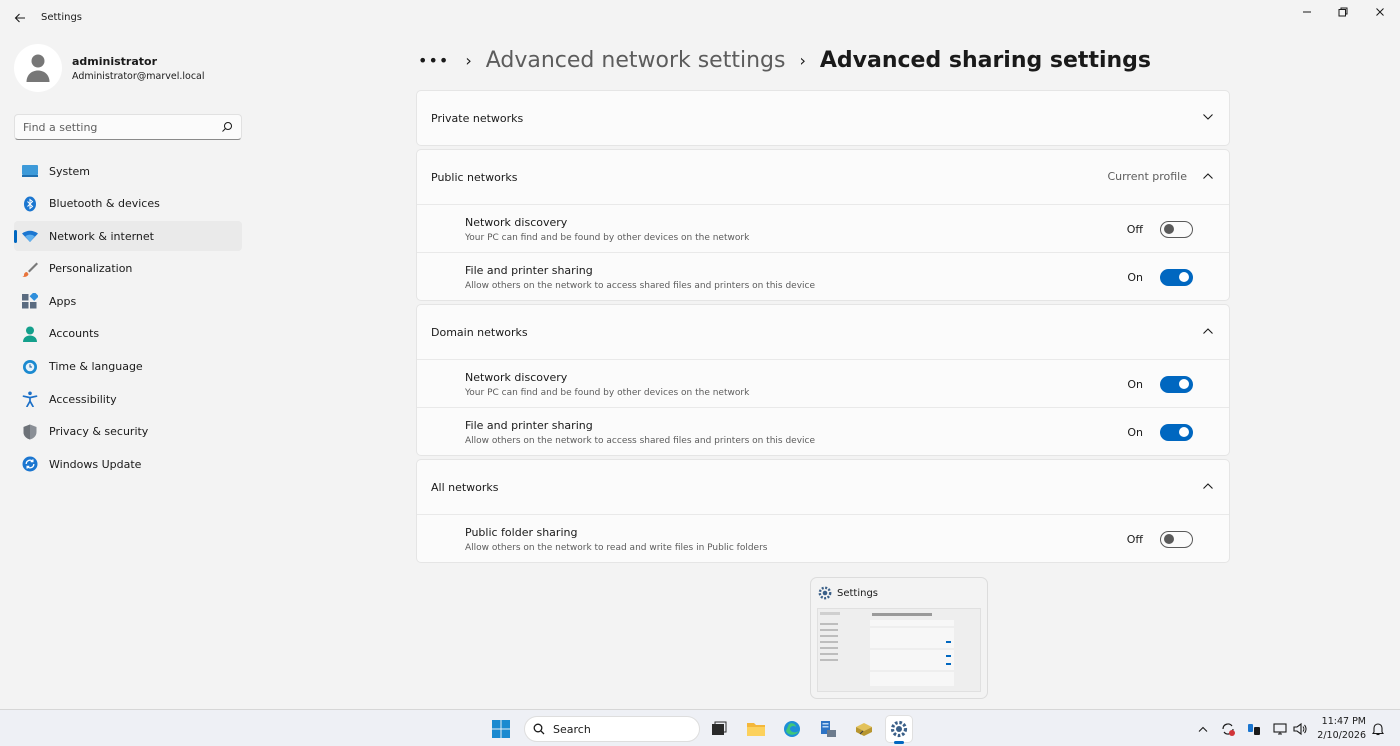  Describe the element at coordinates (802, 60) in the screenshot. I see `chevron-right-icon: ›` at that location.